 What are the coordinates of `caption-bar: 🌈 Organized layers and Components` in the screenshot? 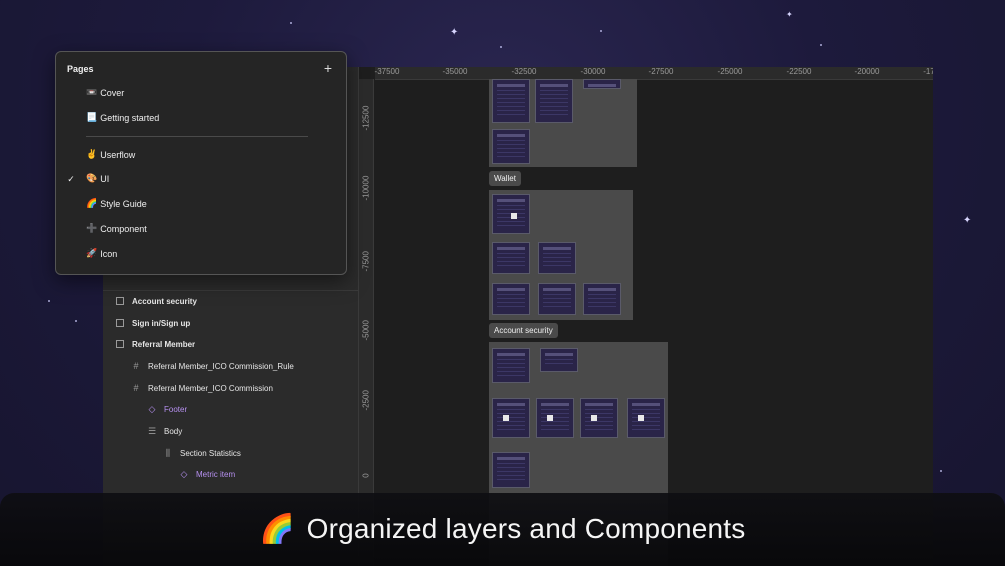 It's located at (502, 529).